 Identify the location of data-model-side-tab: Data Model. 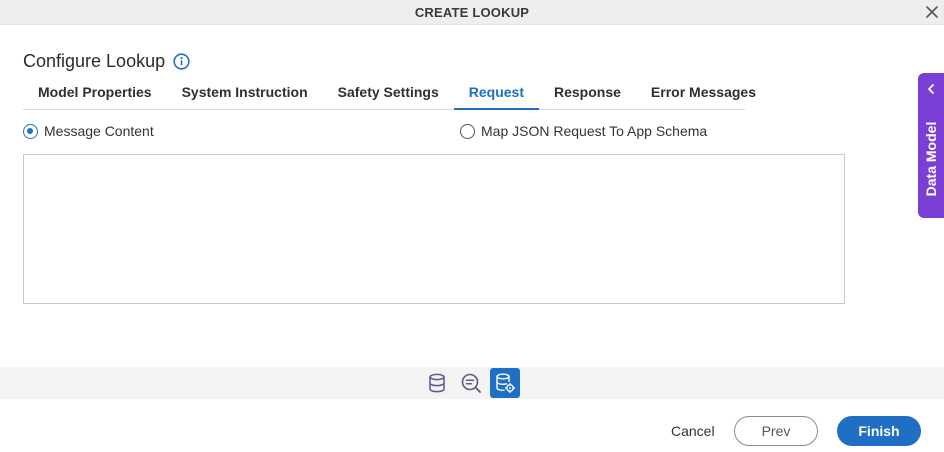
(931, 145).